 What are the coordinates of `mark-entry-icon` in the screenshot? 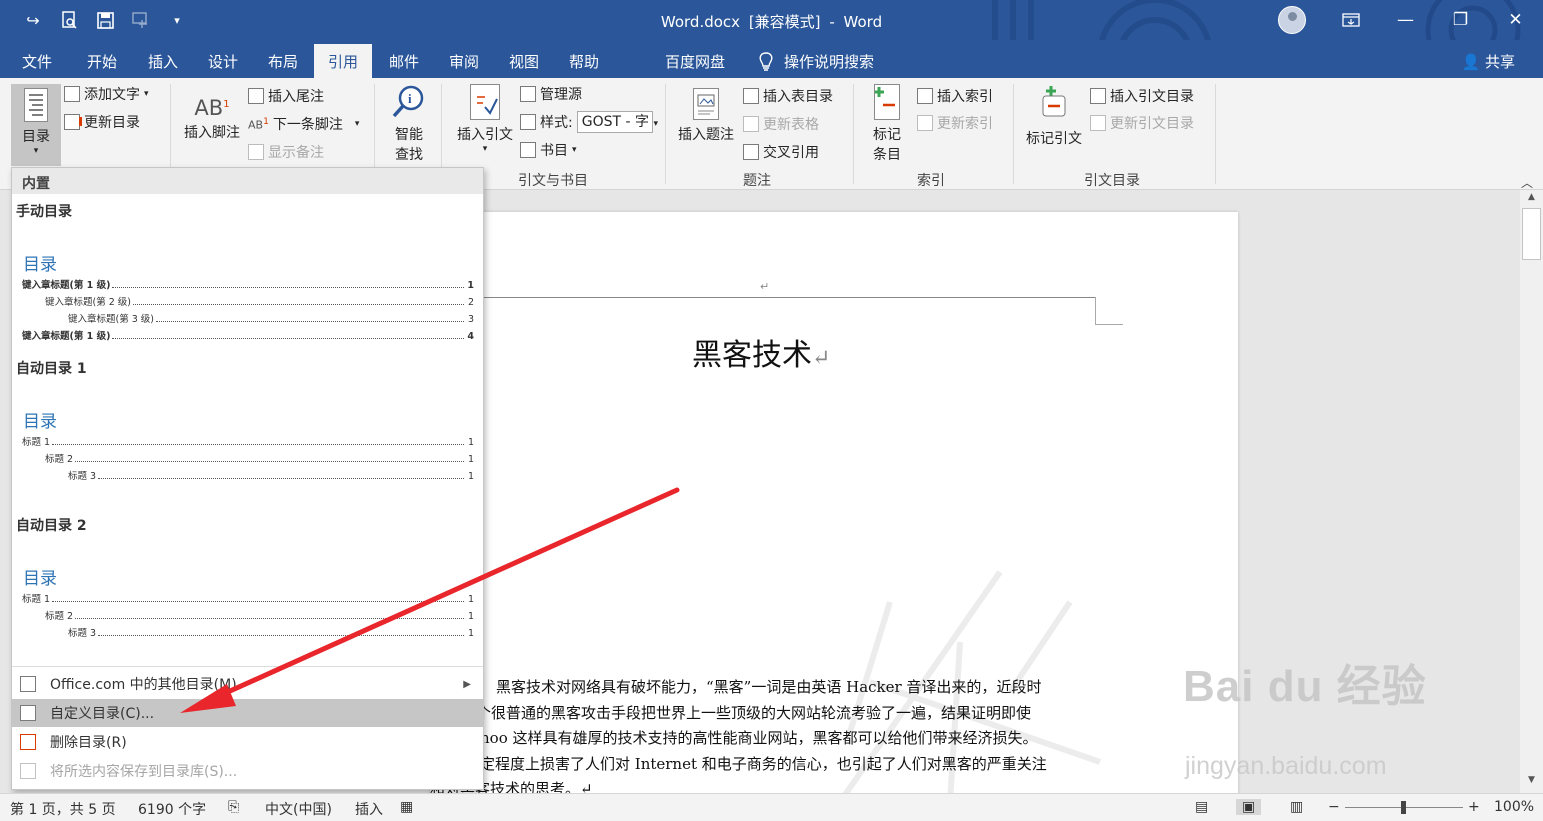 It's located at (887, 102).